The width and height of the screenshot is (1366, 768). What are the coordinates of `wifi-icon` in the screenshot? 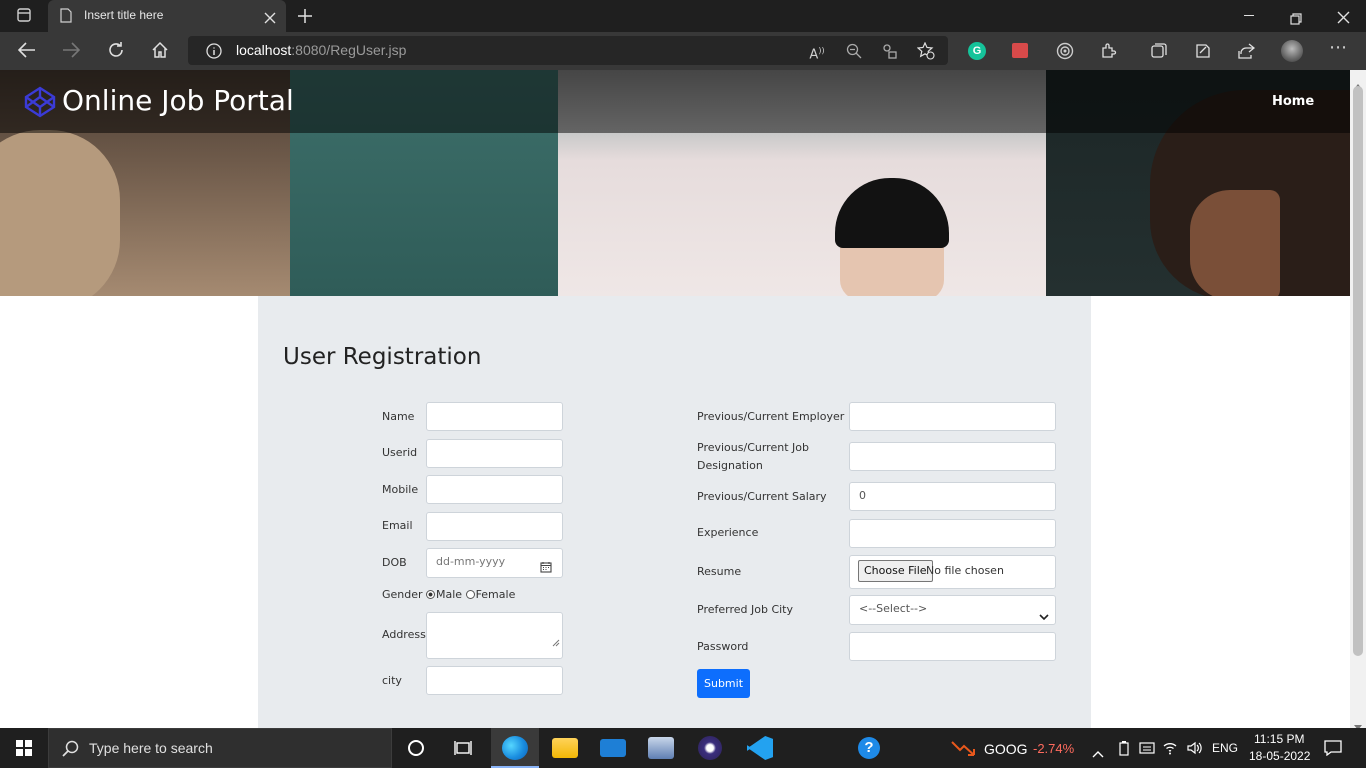 It's located at (1170, 750).